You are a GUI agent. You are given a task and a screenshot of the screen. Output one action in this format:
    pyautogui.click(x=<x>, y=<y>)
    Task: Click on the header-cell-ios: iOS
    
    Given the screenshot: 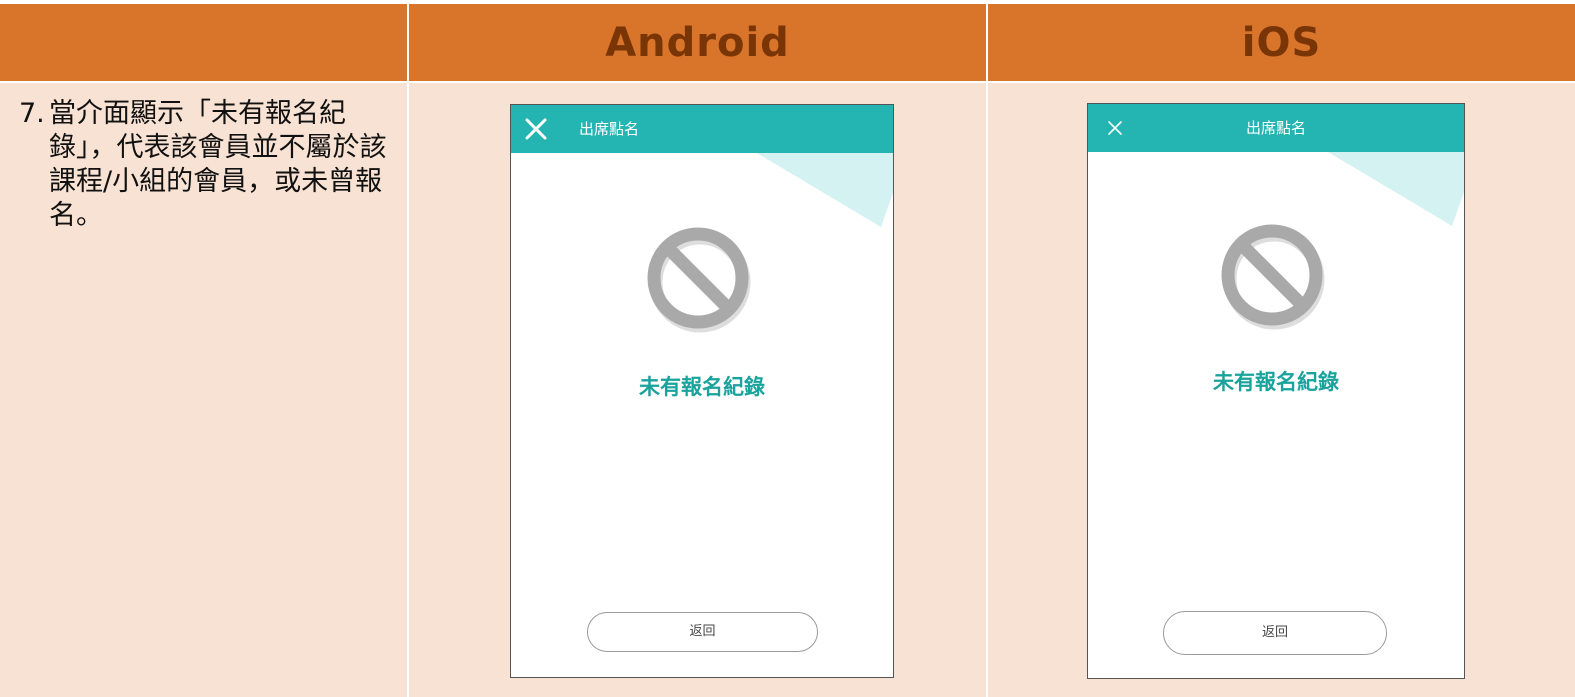 What is the action you would take?
    pyautogui.click(x=1280, y=42)
    